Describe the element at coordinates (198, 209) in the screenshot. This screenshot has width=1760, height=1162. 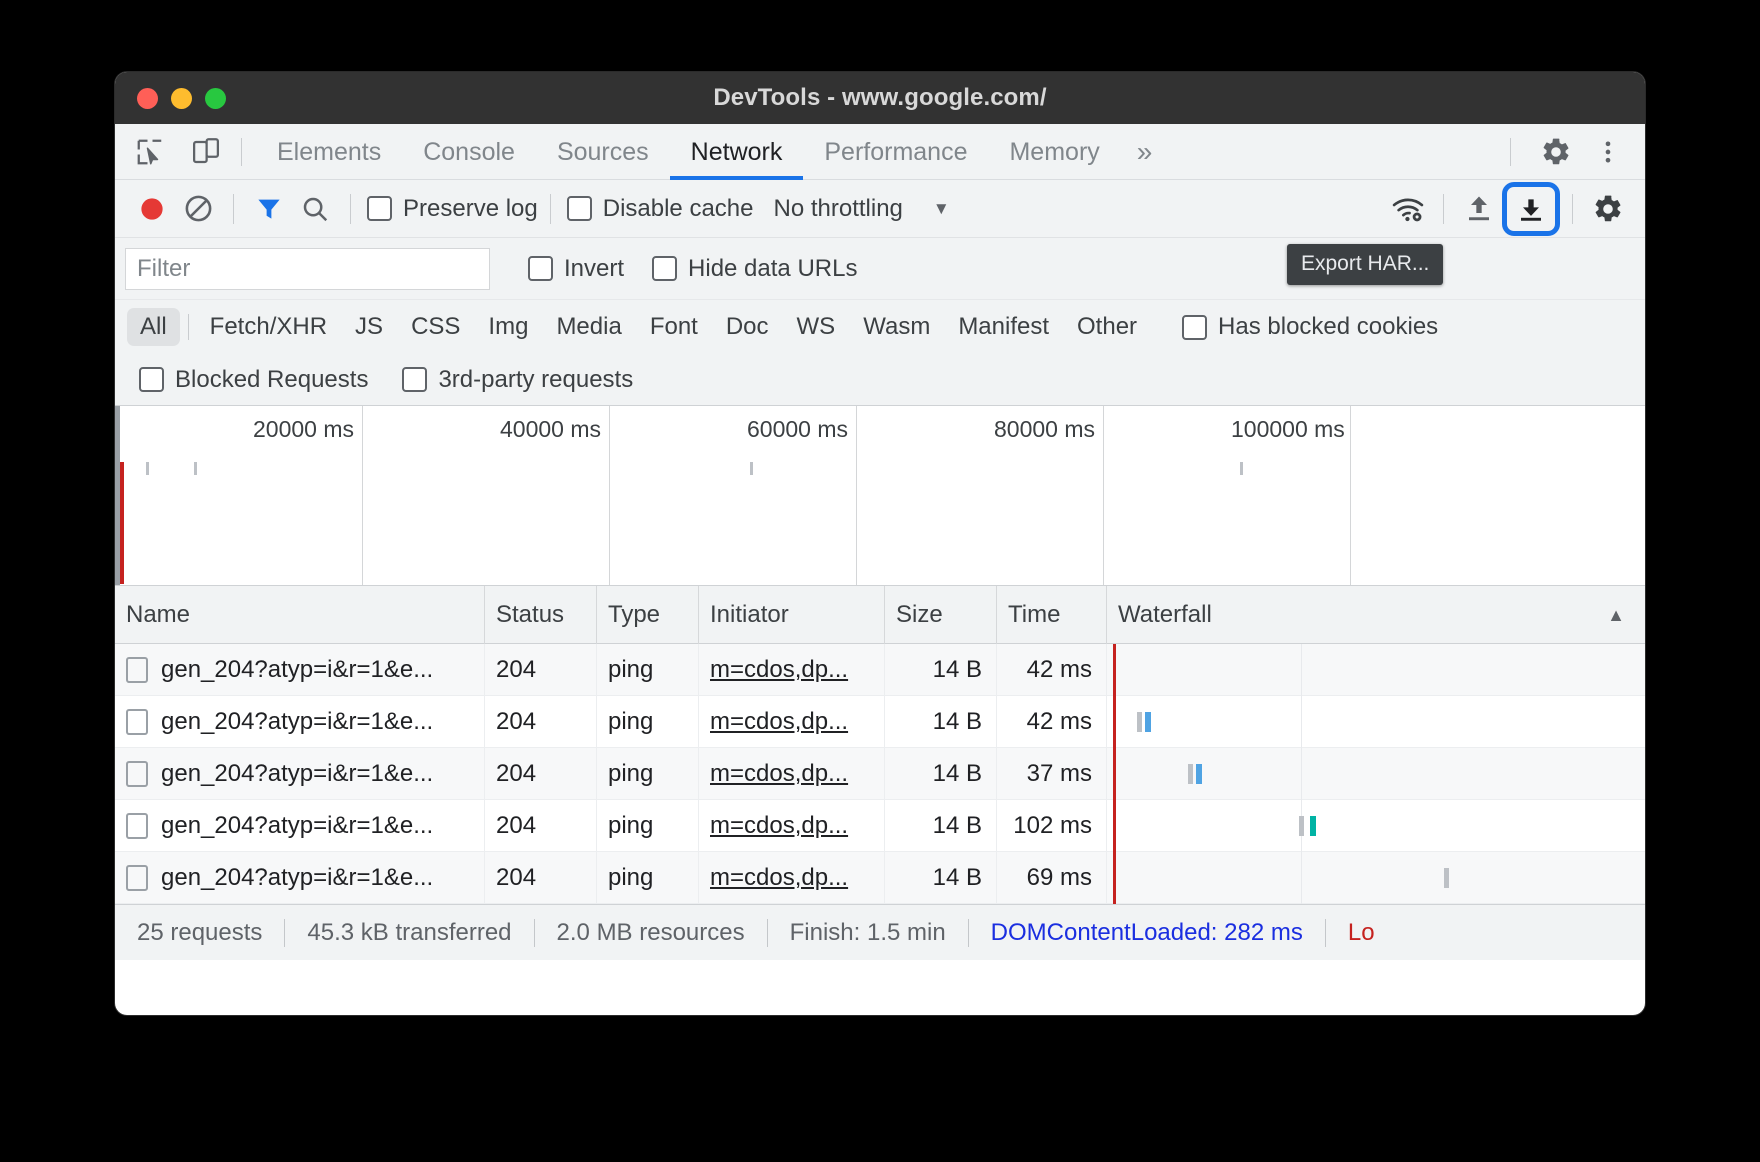
I see `clear-no-entry-icon` at that location.